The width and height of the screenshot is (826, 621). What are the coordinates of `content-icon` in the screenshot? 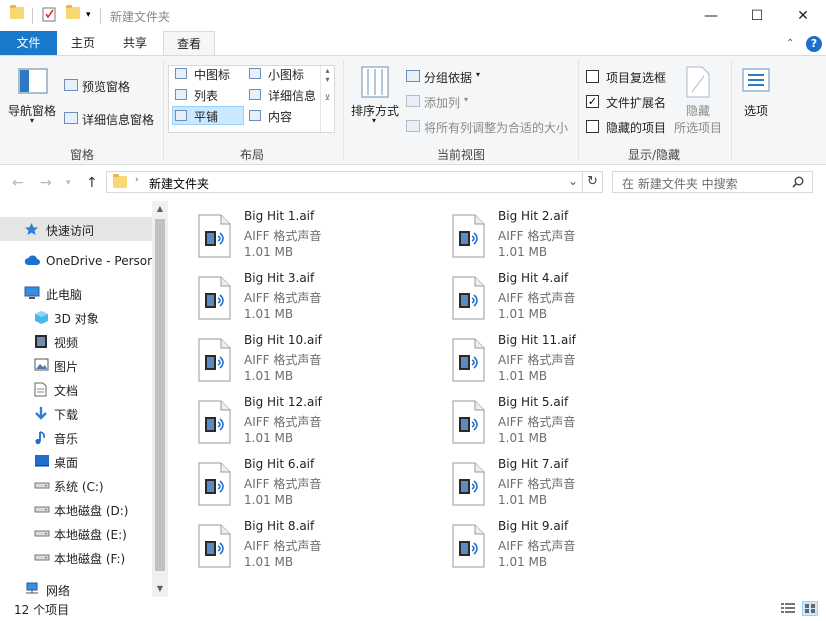 It's located at (255, 115).